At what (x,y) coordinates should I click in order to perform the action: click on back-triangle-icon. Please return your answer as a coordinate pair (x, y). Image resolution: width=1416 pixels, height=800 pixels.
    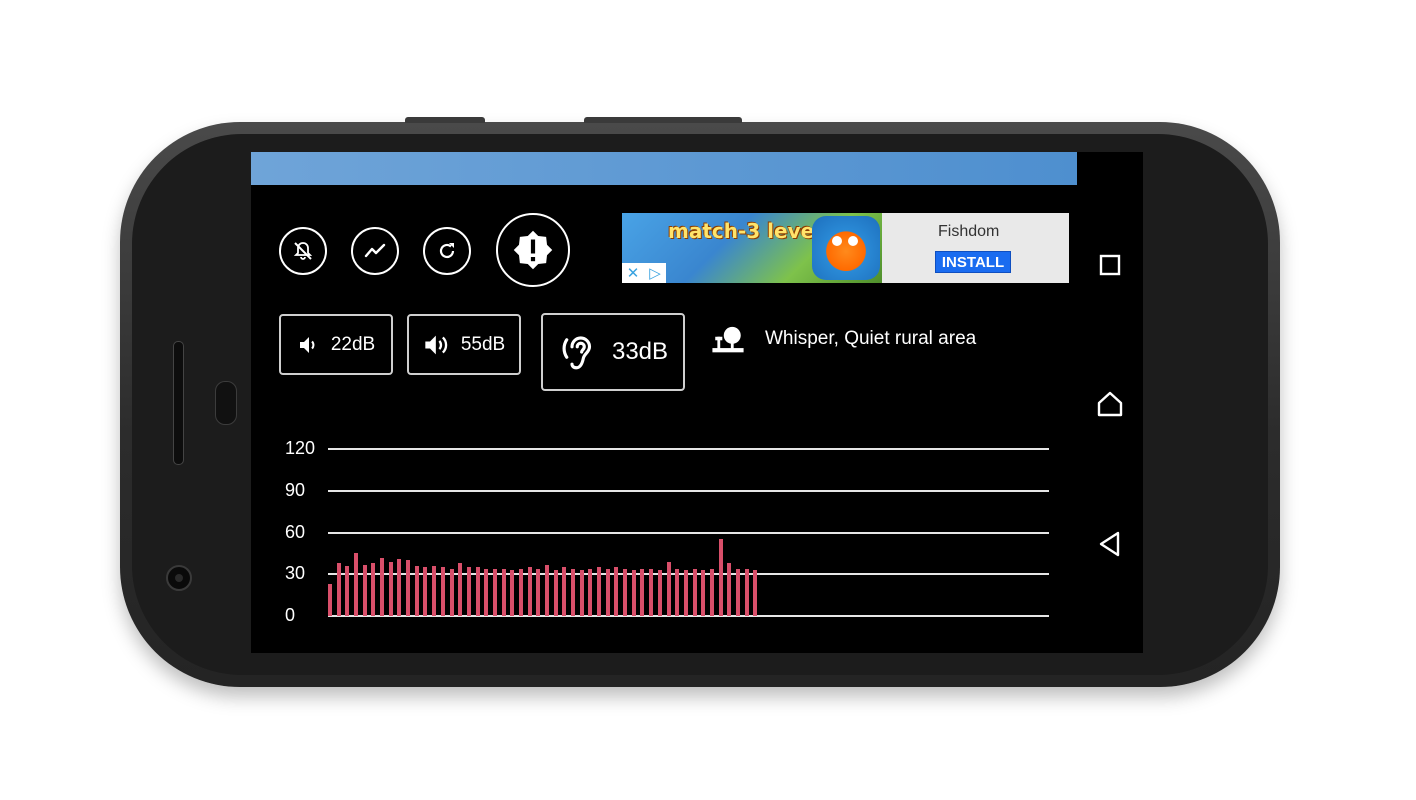
    Looking at the image, I should click on (1109, 544).